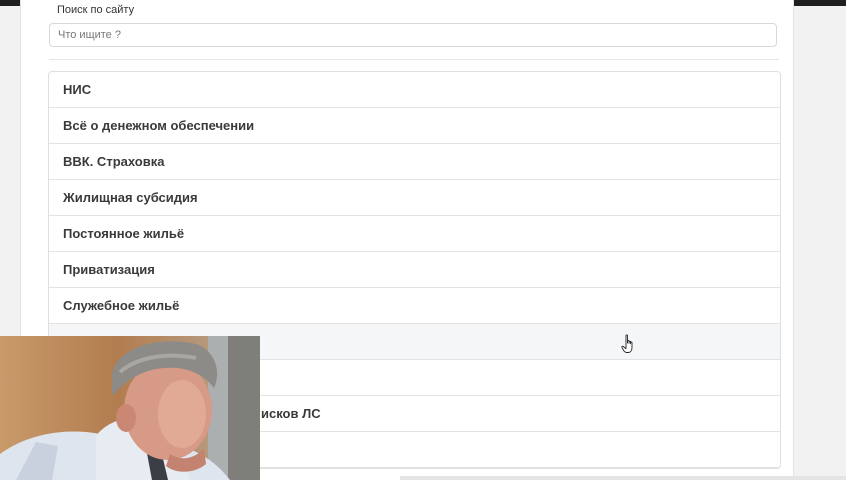 The width and height of the screenshot is (846, 480). Describe the element at coordinates (414, 126) in the screenshot. I see `menu-item-pay: Всё о денежном обеспечении` at that location.